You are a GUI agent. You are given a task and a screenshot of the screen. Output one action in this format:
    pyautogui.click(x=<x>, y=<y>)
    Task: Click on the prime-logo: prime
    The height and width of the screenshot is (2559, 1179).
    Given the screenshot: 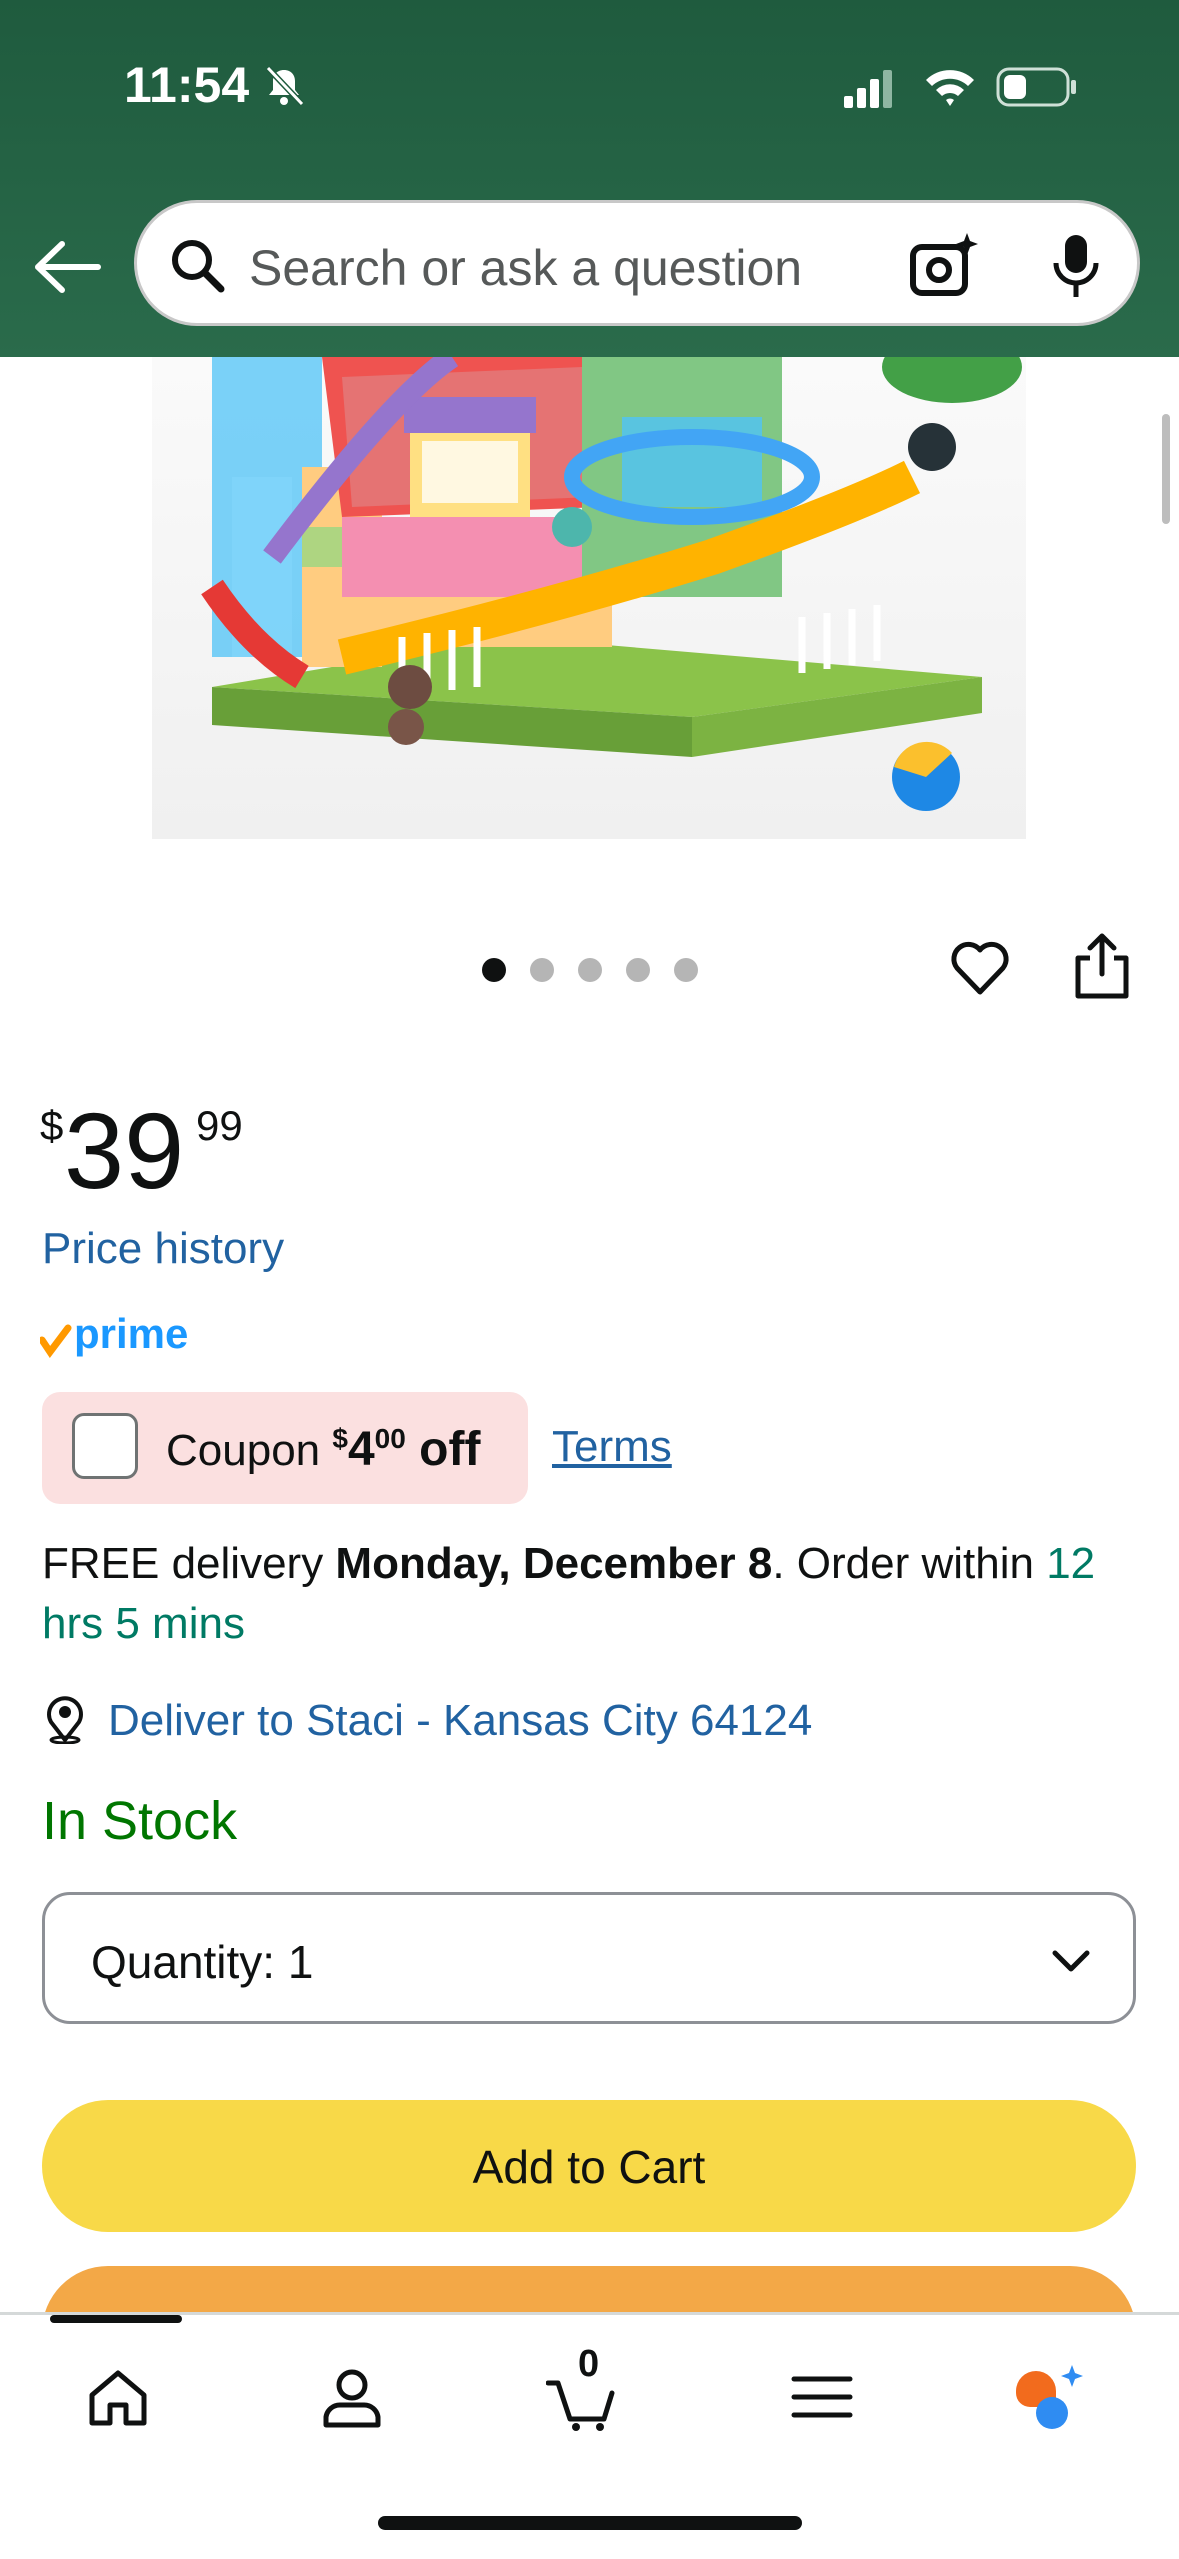 What is the action you would take?
    pyautogui.click(x=114, y=1334)
    